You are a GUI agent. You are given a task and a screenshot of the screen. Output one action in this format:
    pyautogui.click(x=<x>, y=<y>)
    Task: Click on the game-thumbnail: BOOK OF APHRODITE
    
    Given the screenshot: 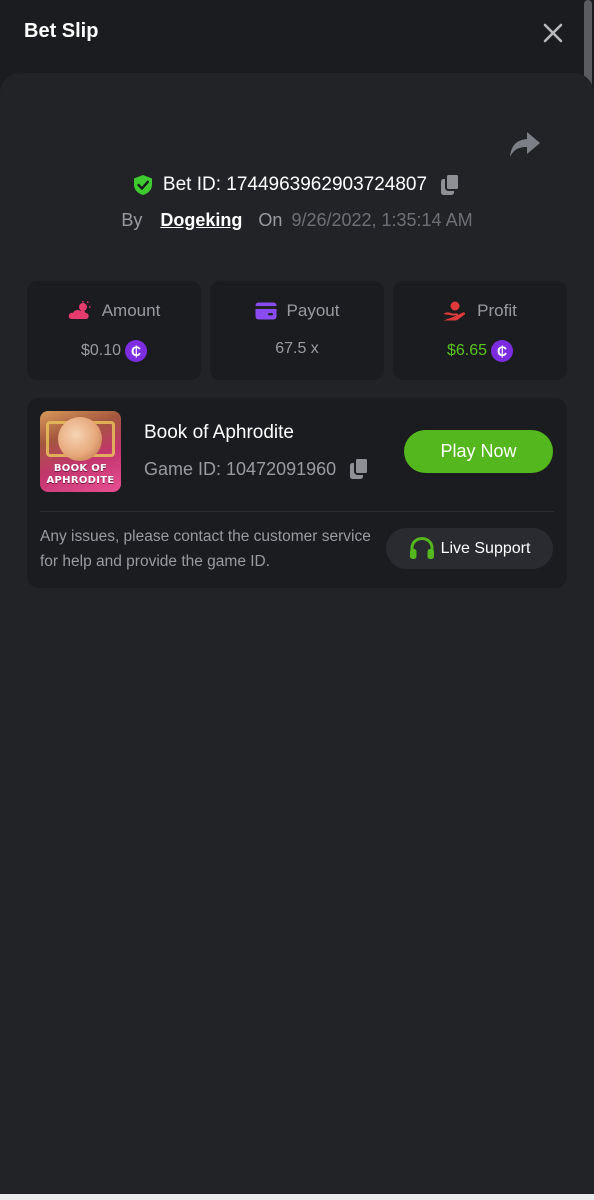 What is the action you would take?
    pyautogui.click(x=80, y=451)
    